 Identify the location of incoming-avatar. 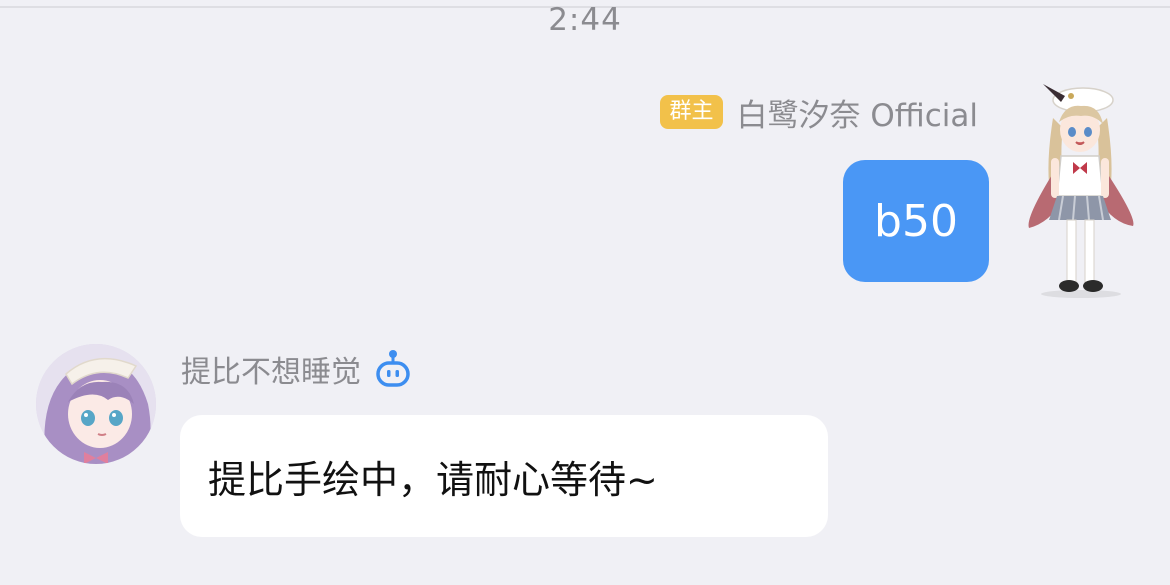
(96, 404).